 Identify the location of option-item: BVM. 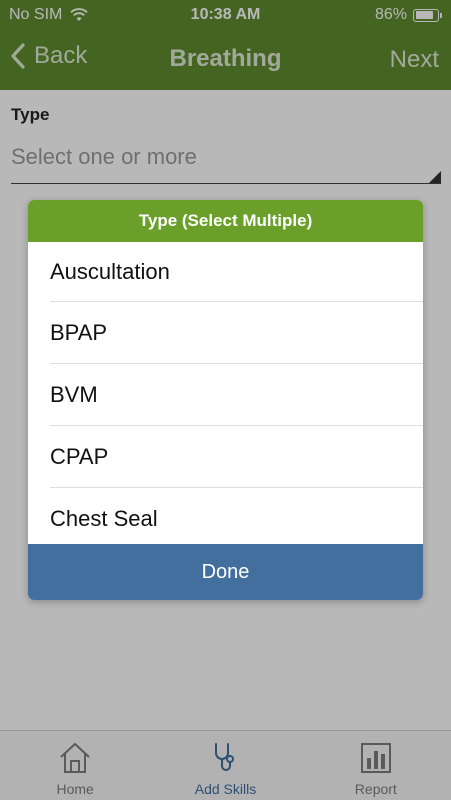
(236, 395).